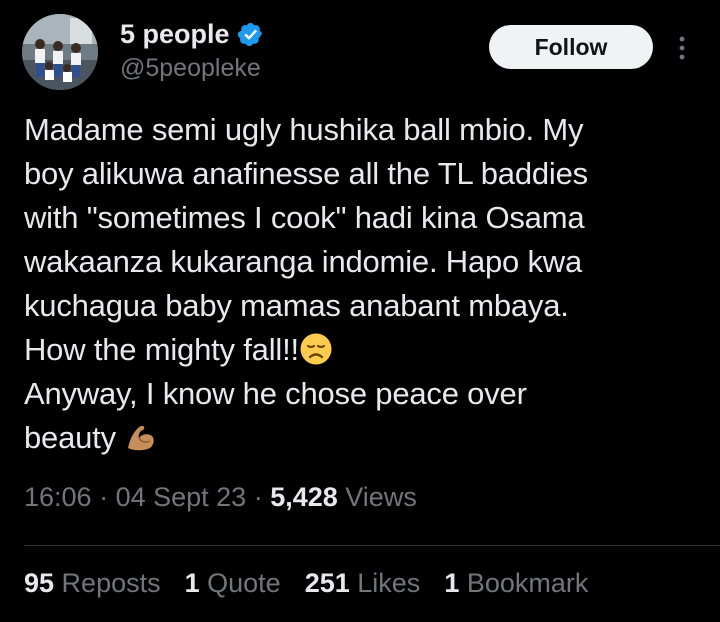 The width and height of the screenshot is (720, 622). I want to click on more-options-icon, so click(682, 48).